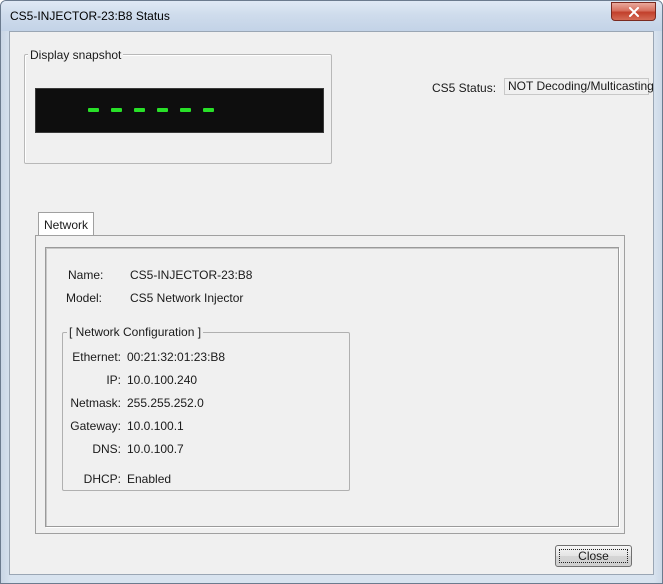 The image size is (663, 584). What do you see at coordinates (464, 88) in the screenshot?
I see `cs5-status-label: CS5 Status:` at bounding box center [464, 88].